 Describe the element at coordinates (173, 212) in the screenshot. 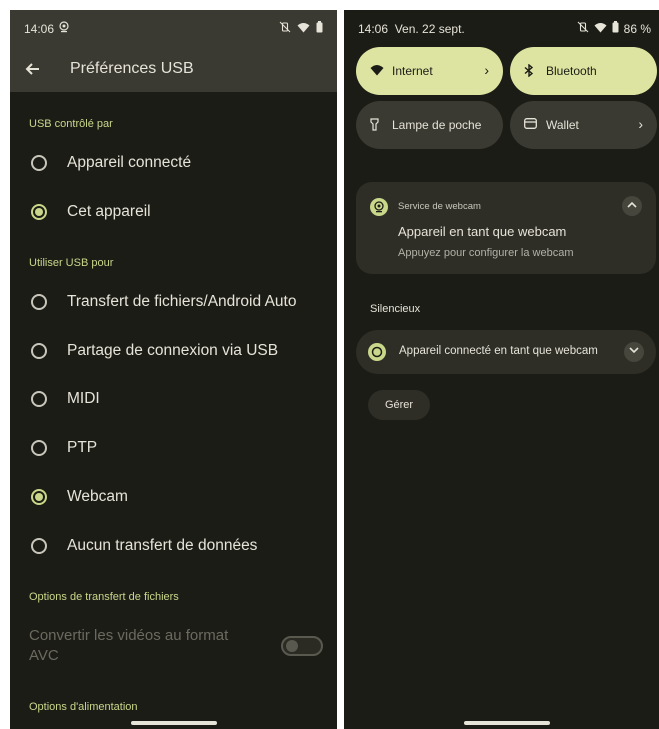

I see `radio-this-device: Cet appareil` at that location.